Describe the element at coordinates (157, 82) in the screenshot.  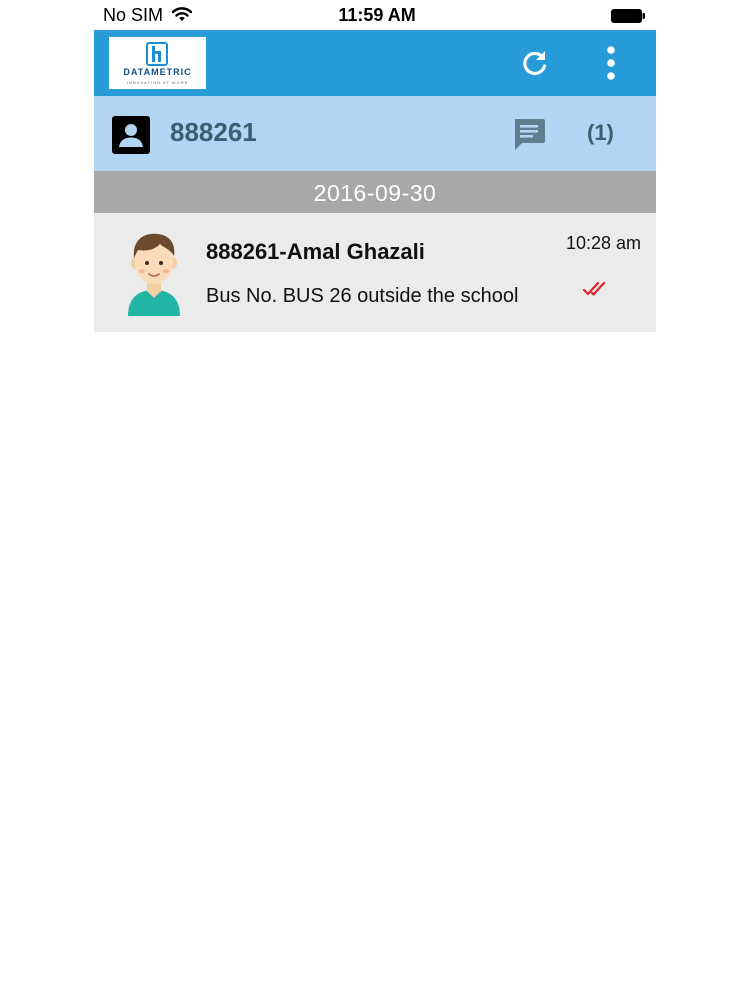
I see `logo-tagline: INNOVATION AT WORK` at that location.